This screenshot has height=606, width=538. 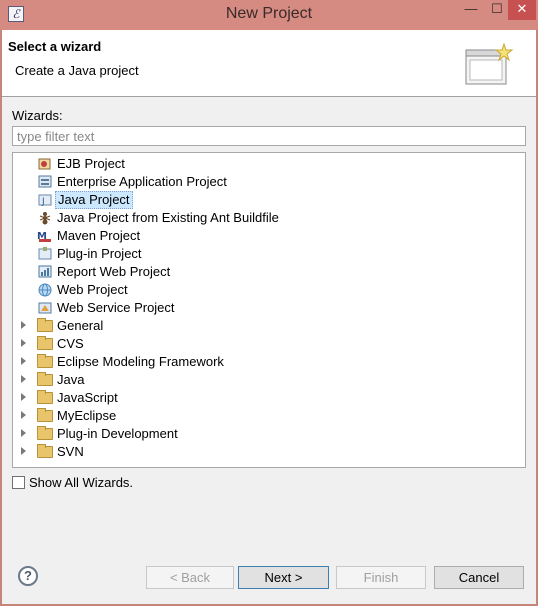 I want to click on tree-category-plugin-development: Plug-in Development, so click(x=269, y=434).